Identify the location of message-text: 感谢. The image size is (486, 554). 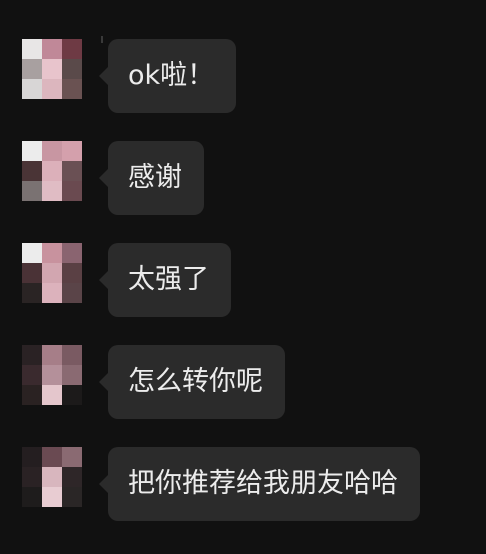
(155, 177).